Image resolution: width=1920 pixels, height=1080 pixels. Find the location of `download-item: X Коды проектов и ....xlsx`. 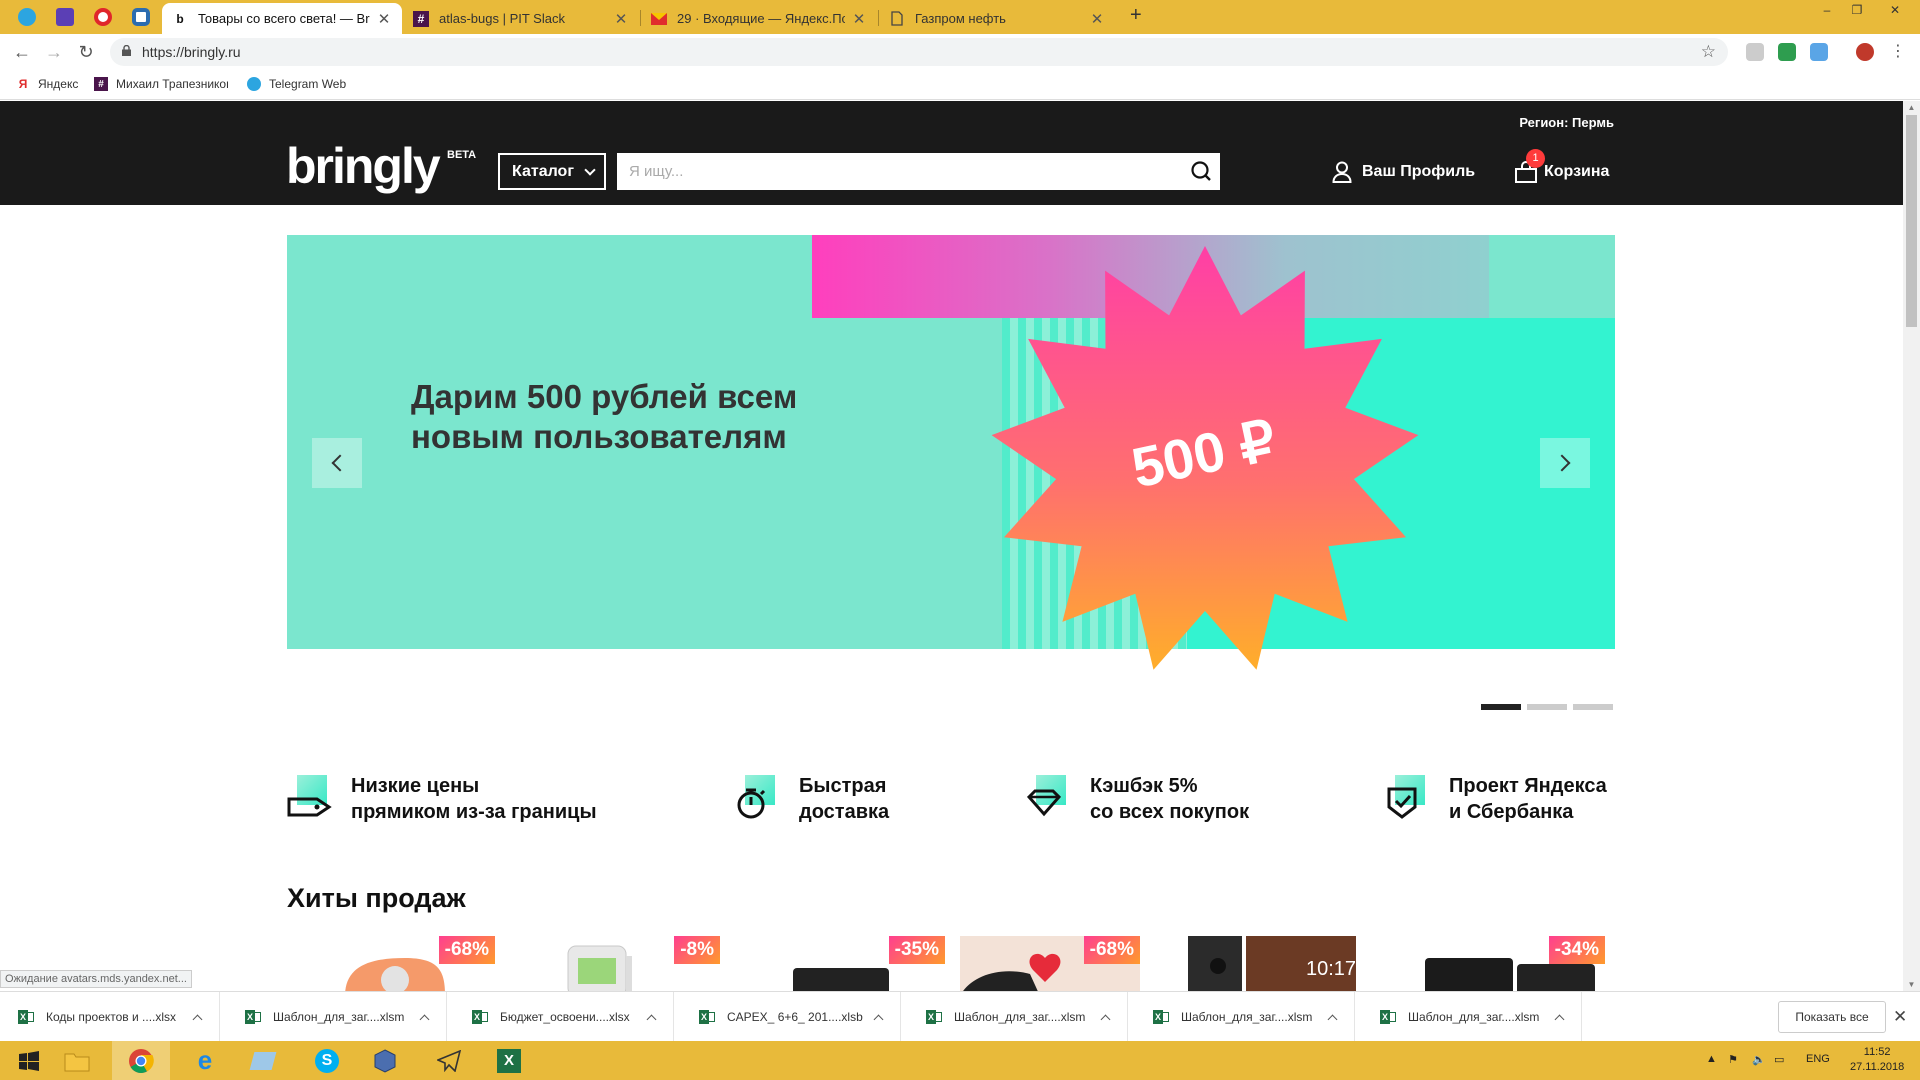

download-item: X Коды проектов и ....xlsx is located at coordinates (110, 1017).